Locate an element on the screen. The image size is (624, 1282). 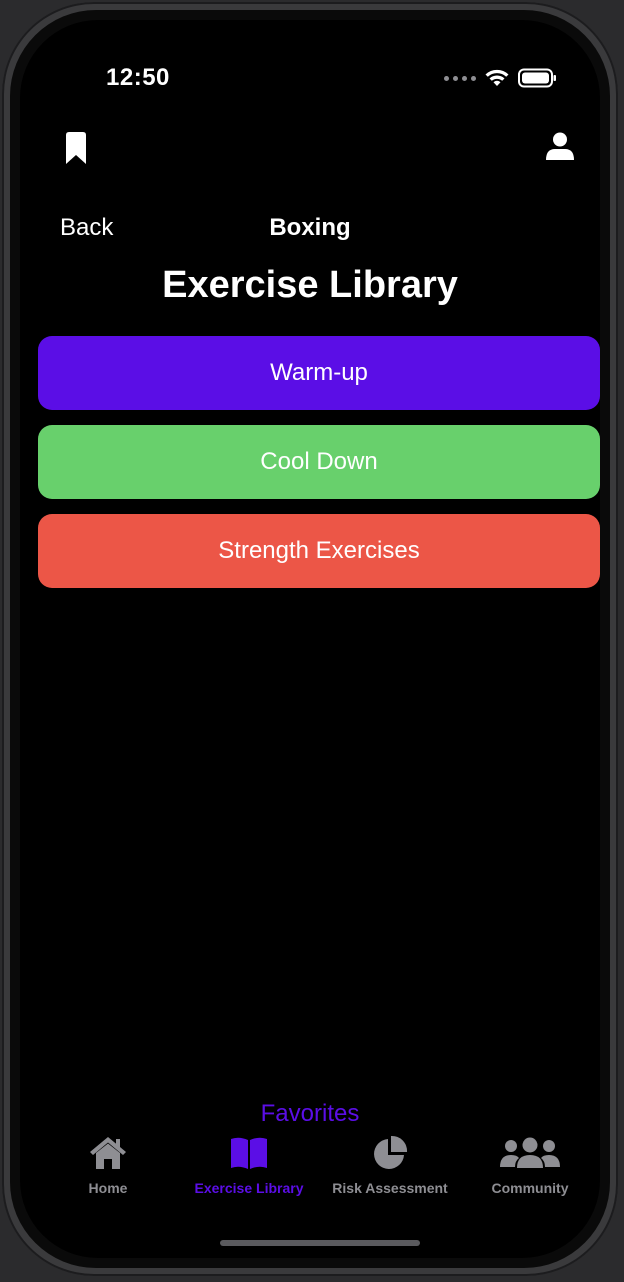
status-icons is located at coordinates (501, 78).